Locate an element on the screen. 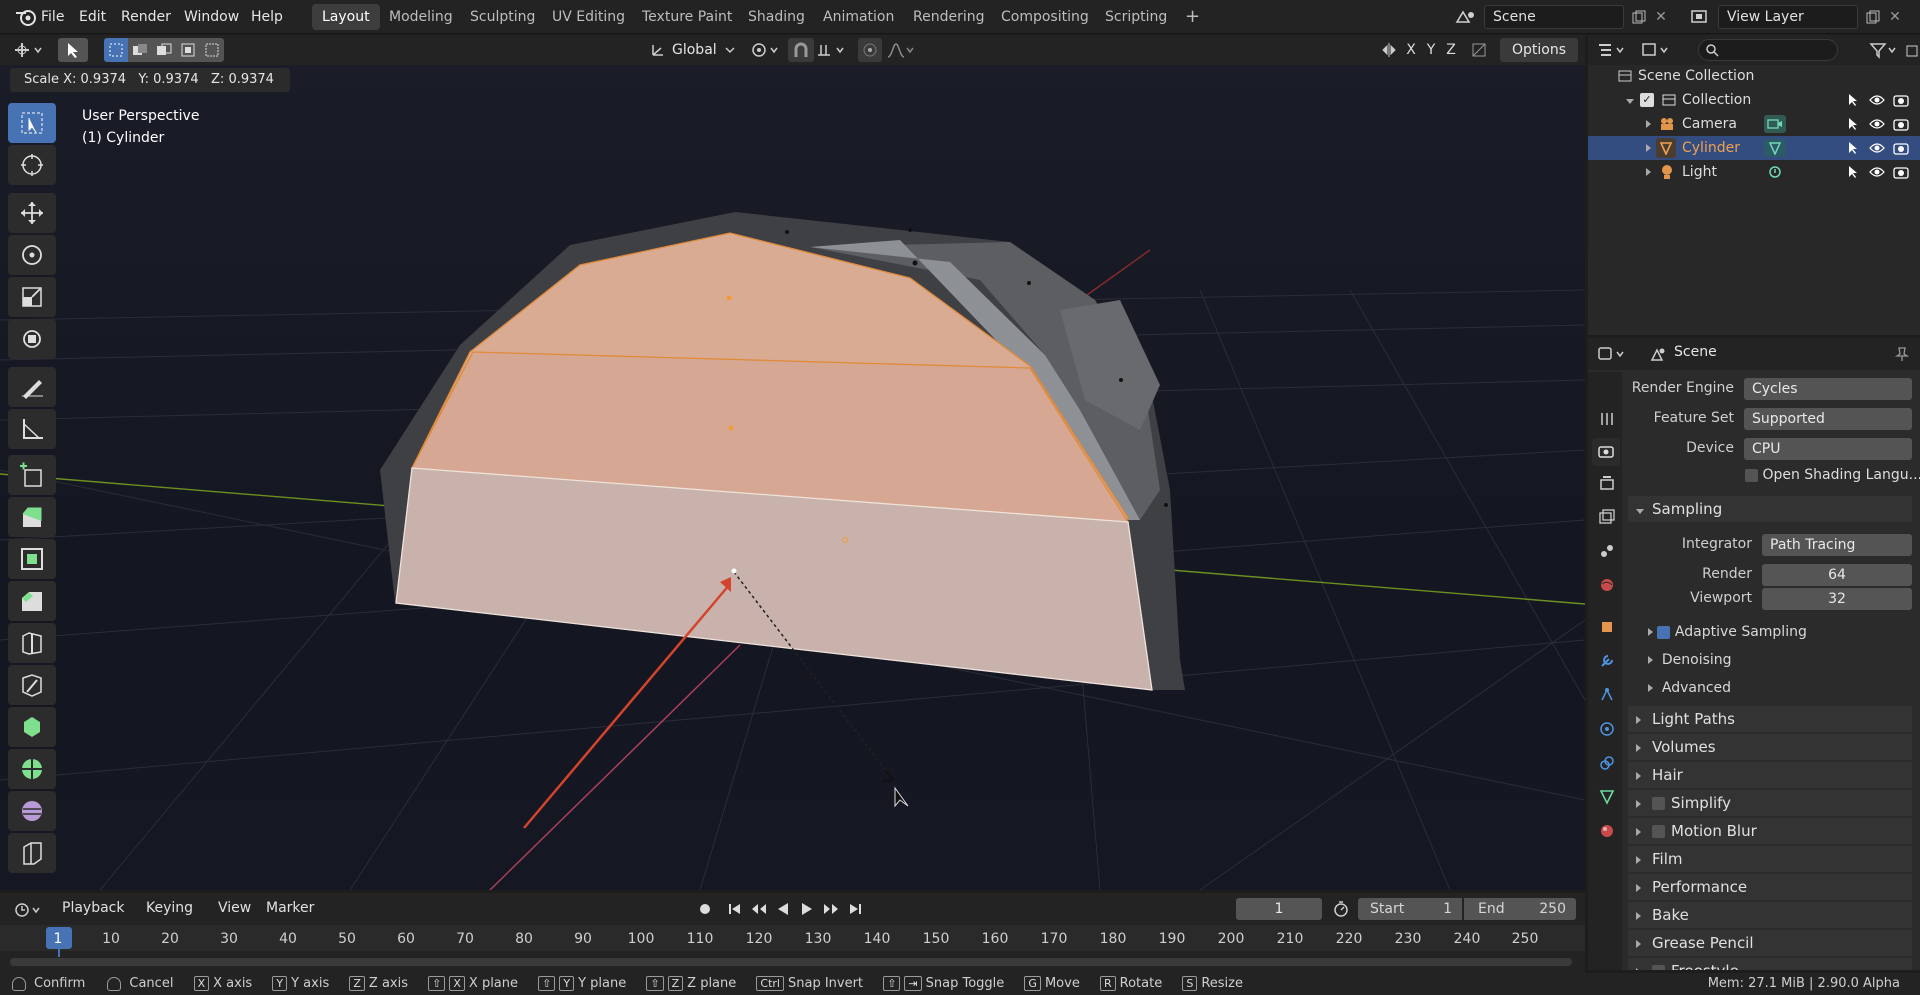 The image size is (1920, 995). bevel-tool is located at coordinates (32, 601).